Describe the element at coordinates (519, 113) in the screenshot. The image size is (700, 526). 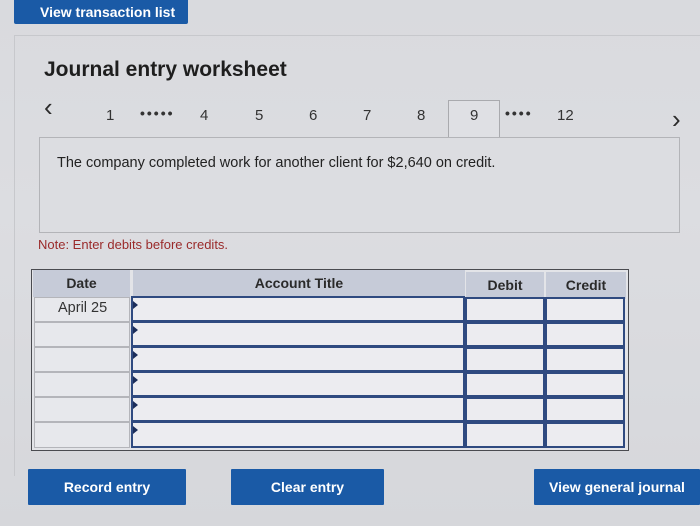
I see `pager-ellipsis: ••••` at that location.